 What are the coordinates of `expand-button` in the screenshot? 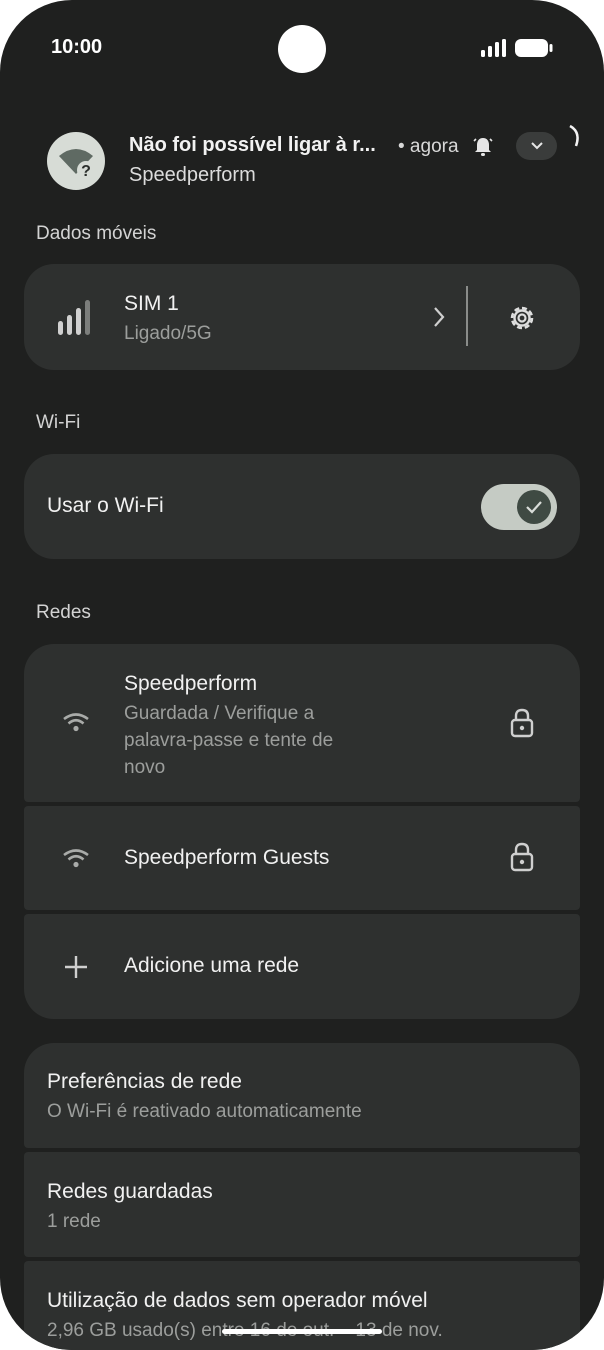 It's located at (536, 146).